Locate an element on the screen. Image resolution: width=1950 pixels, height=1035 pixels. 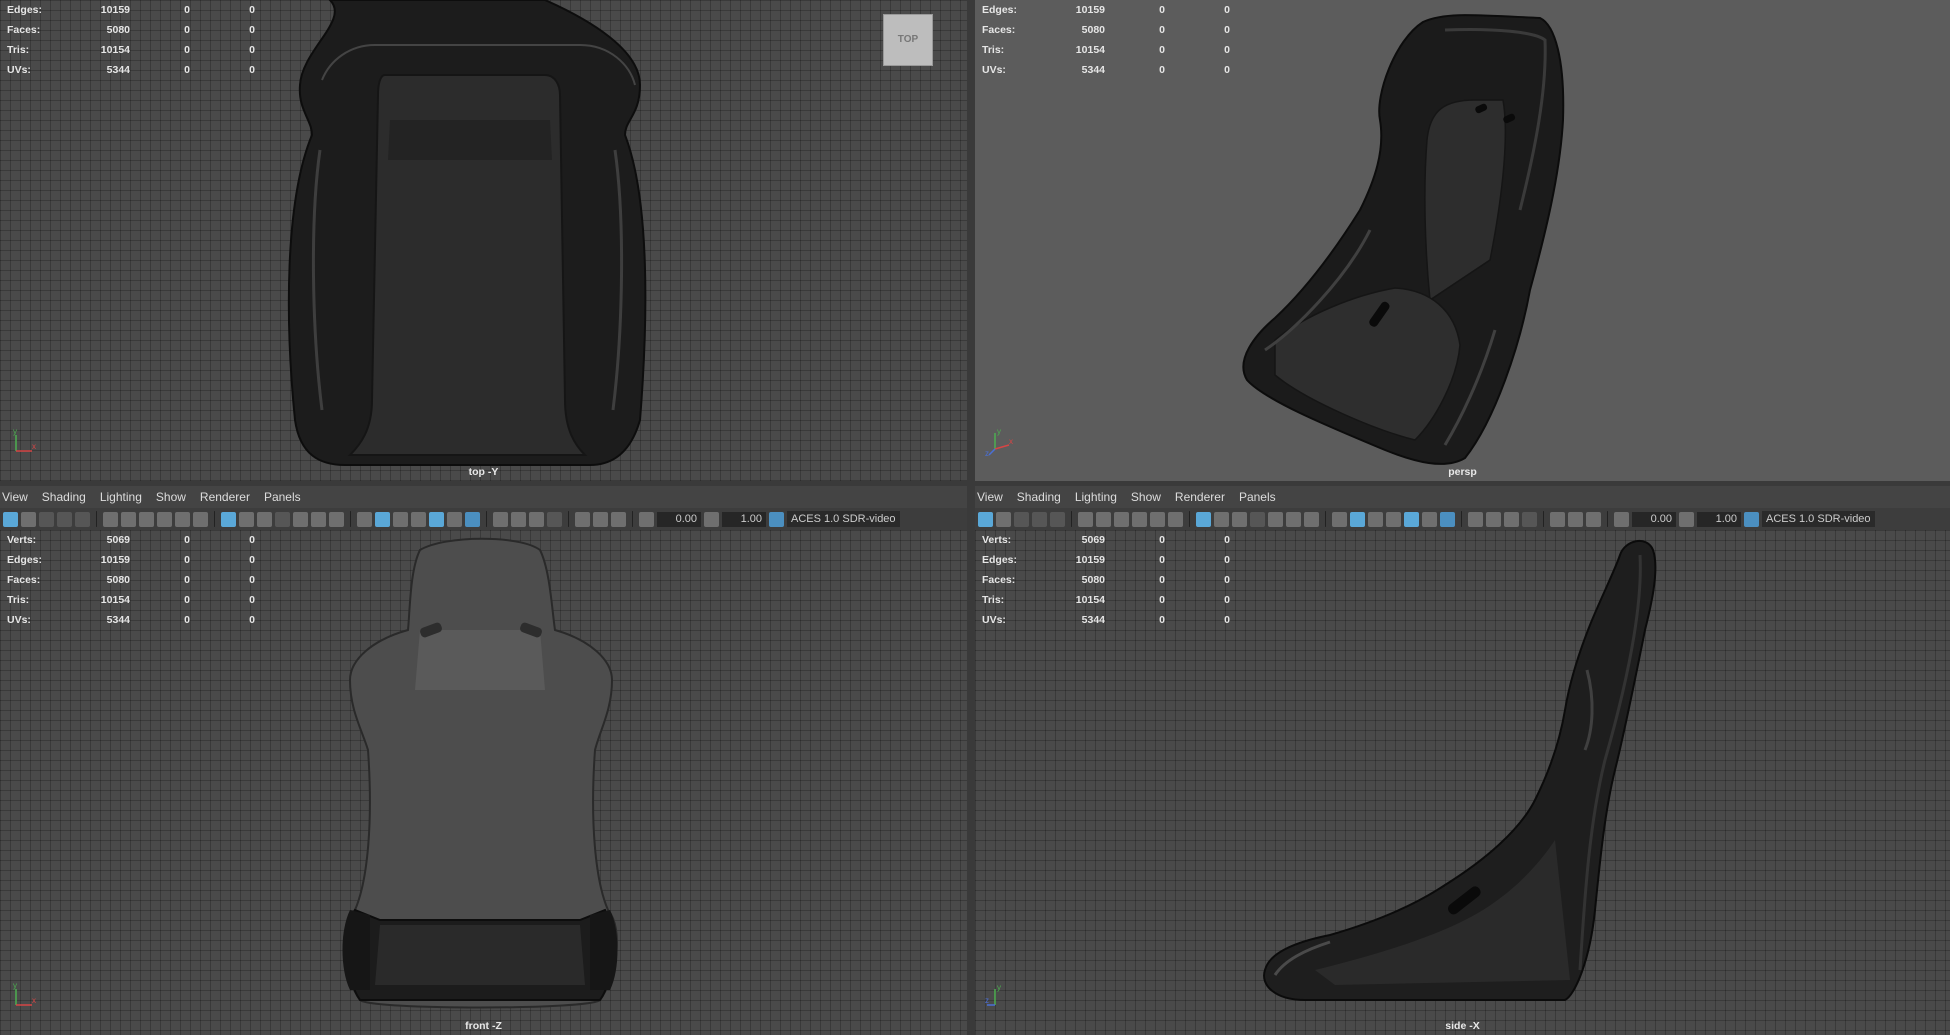
stats-label: Tris: is located at coordinates (18, 50).